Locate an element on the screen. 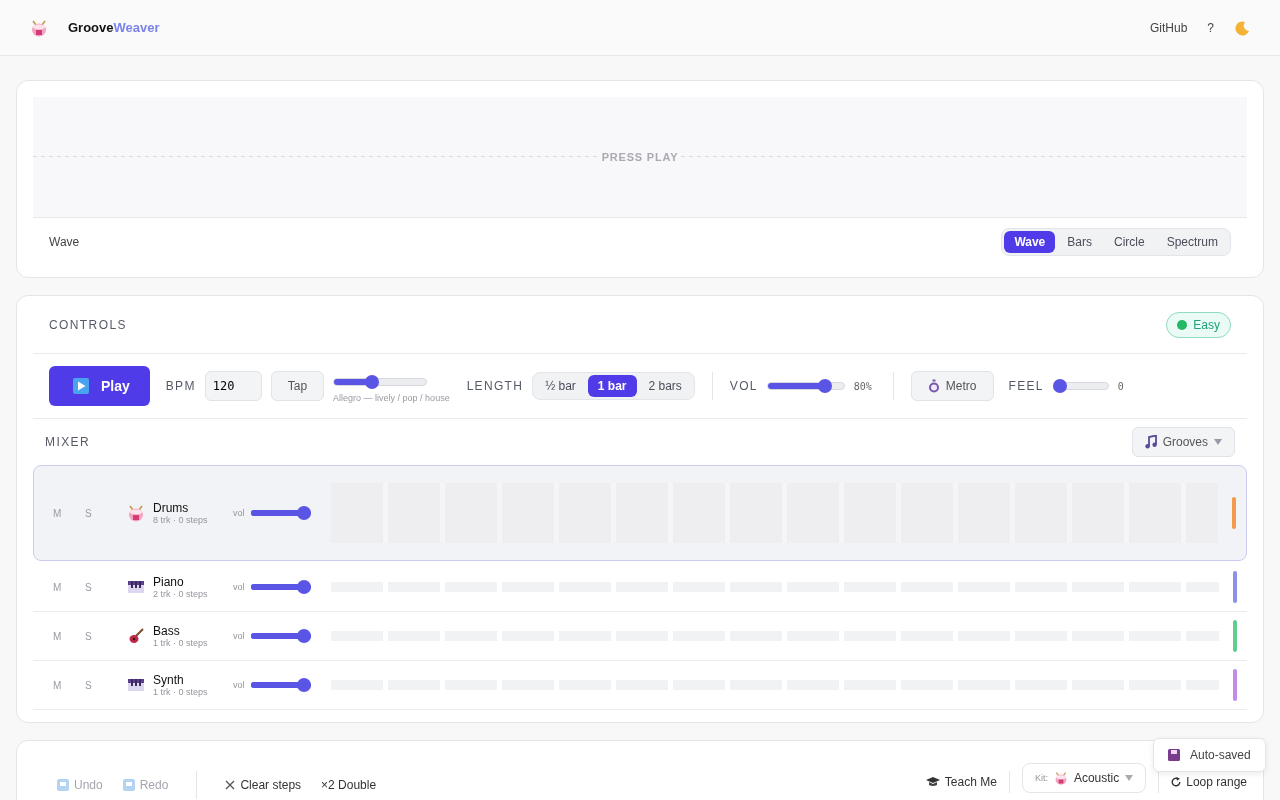  mode-label: Wave is located at coordinates (64, 242).